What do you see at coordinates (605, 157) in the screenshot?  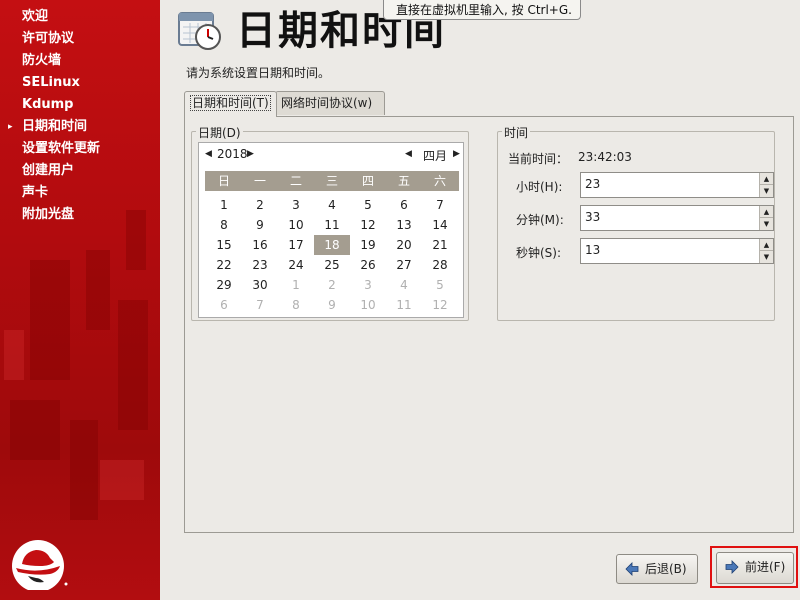 I see `current-time-value: 23:42:03` at bounding box center [605, 157].